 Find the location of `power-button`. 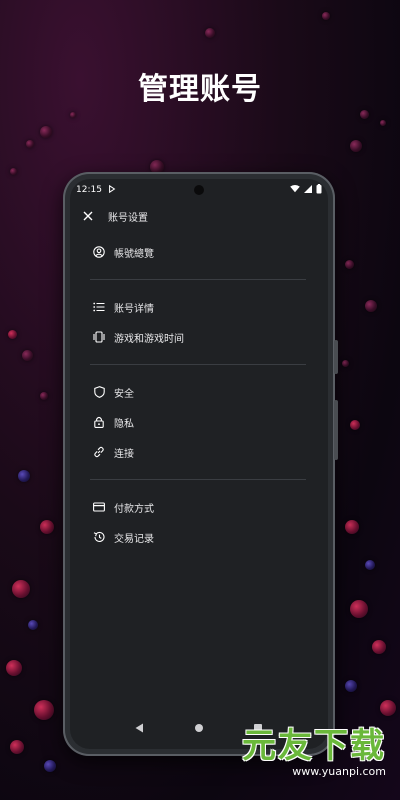

power-button is located at coordinates (336, 430).